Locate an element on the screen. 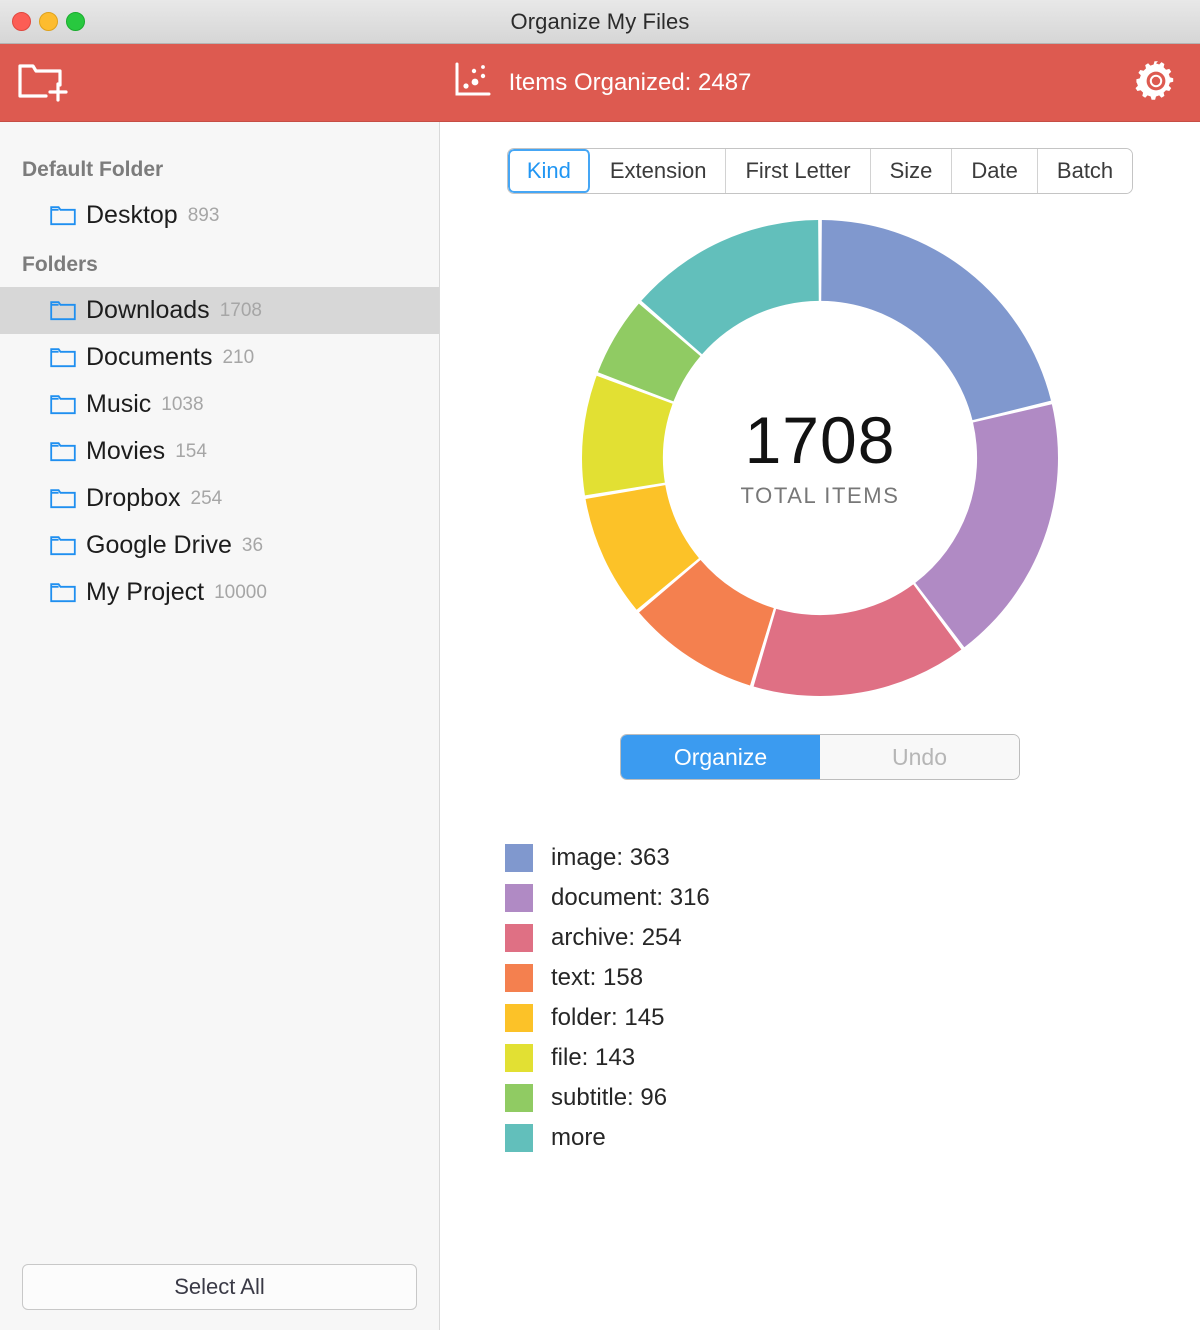  undo-button: Undo is located at coordinates (919, 757).